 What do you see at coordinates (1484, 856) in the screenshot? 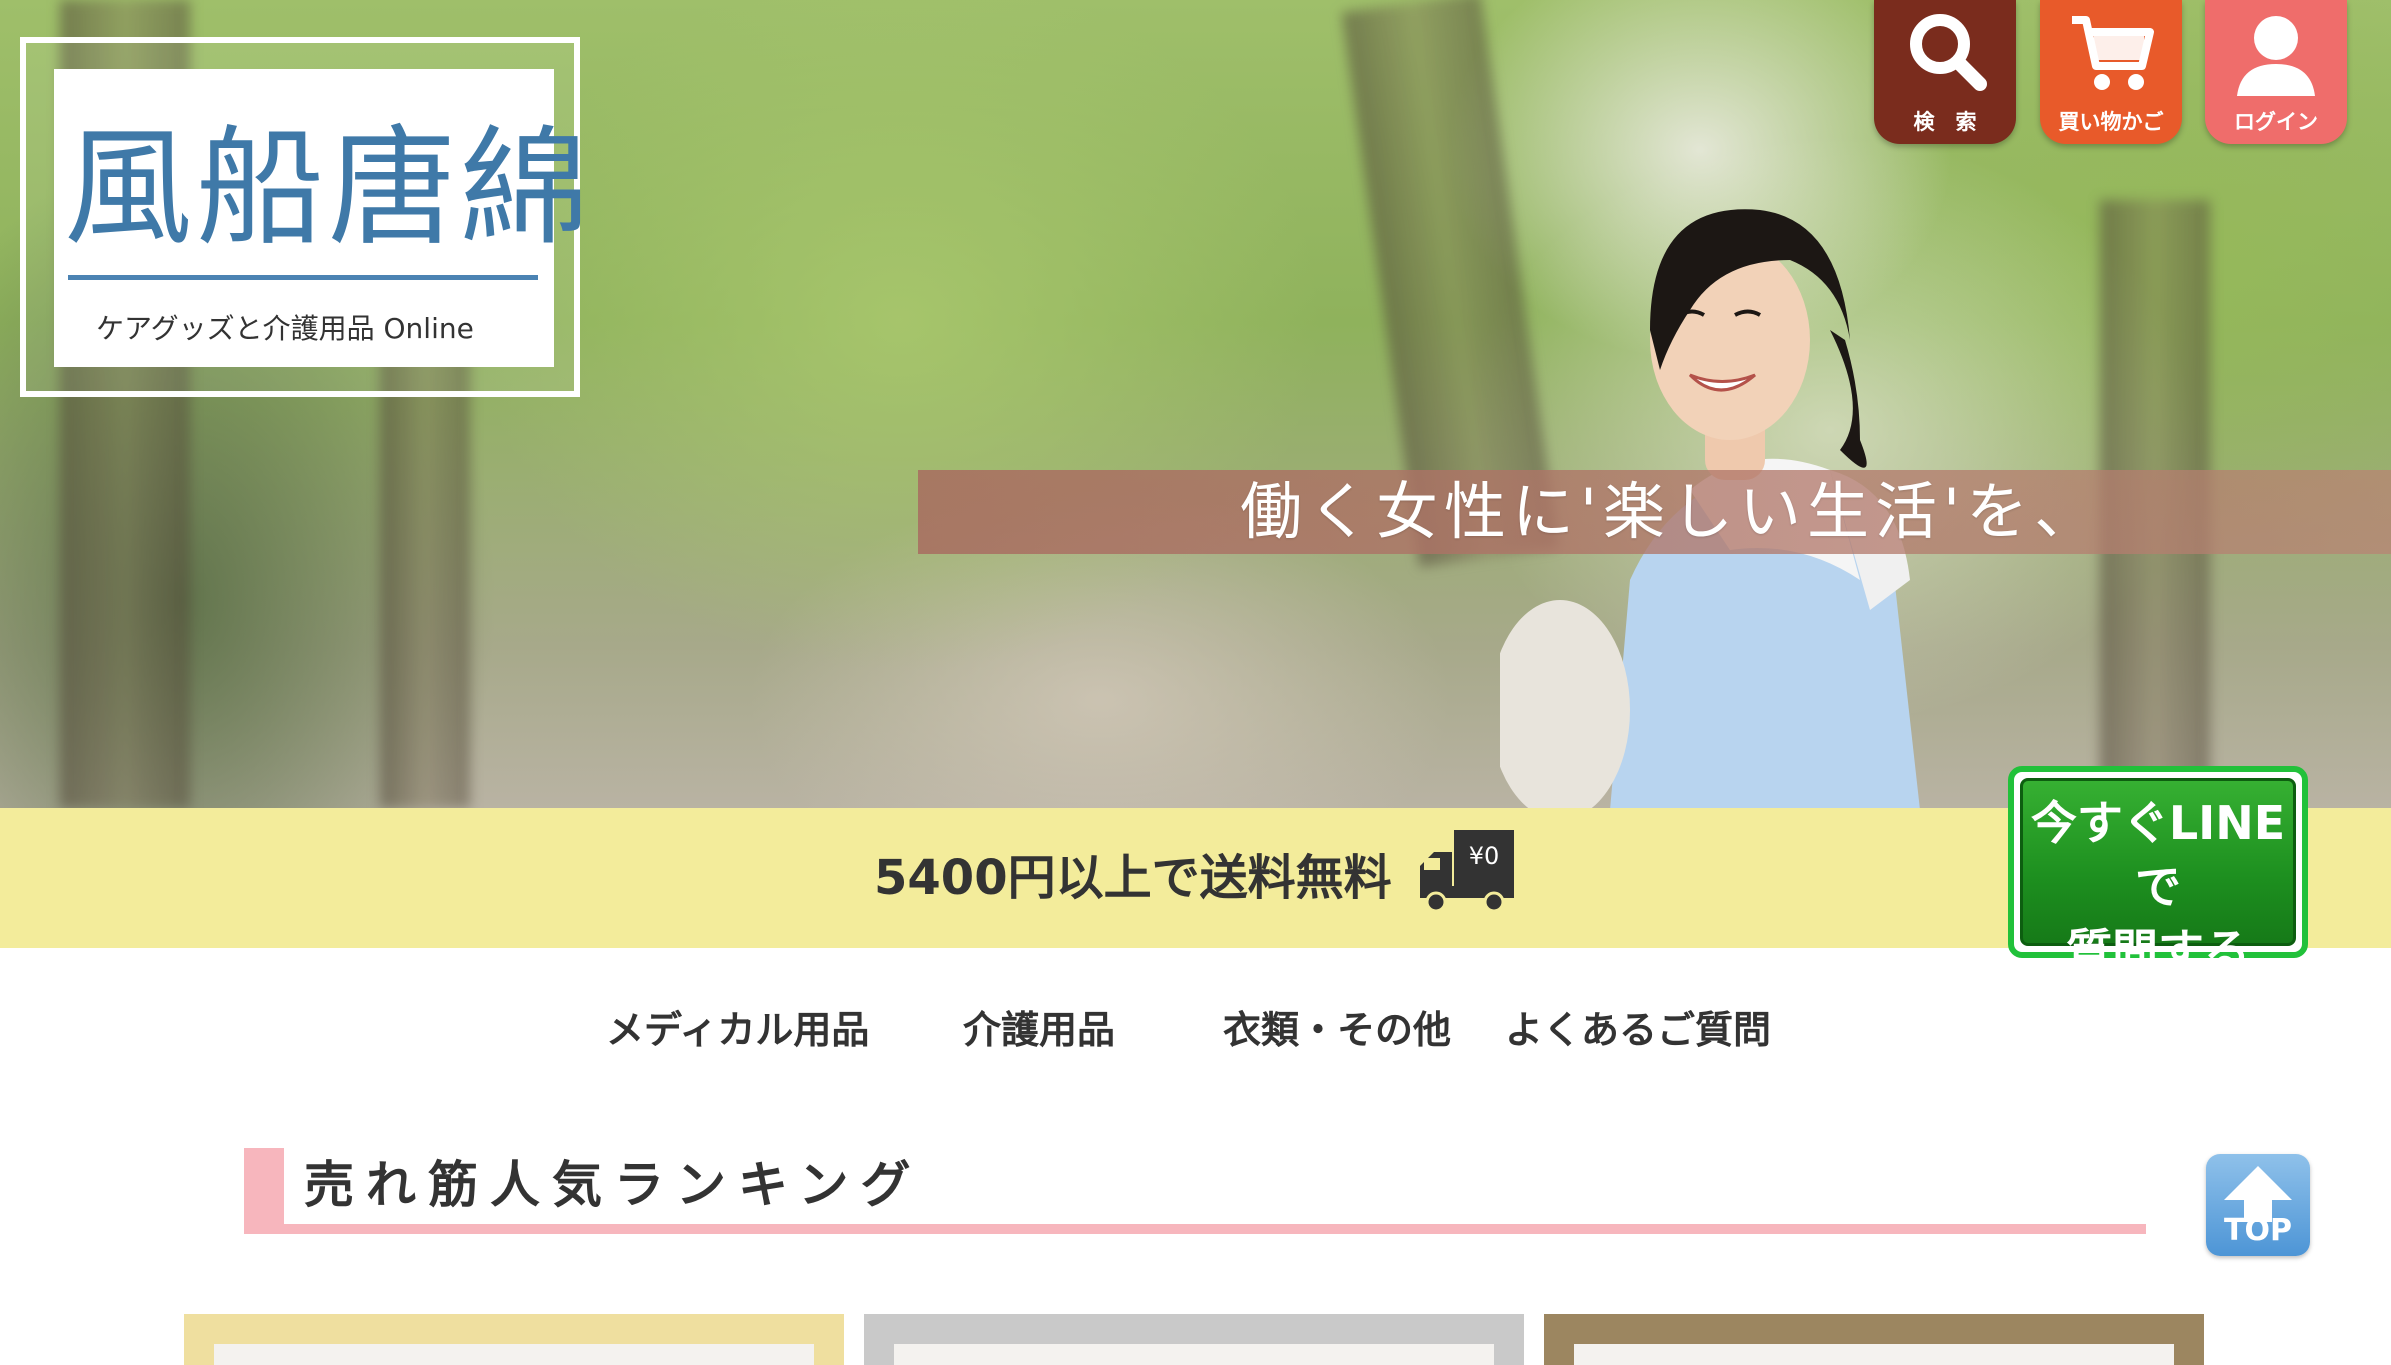
I see `truck-badge: ¥0` at bounding box center [1484, 856].